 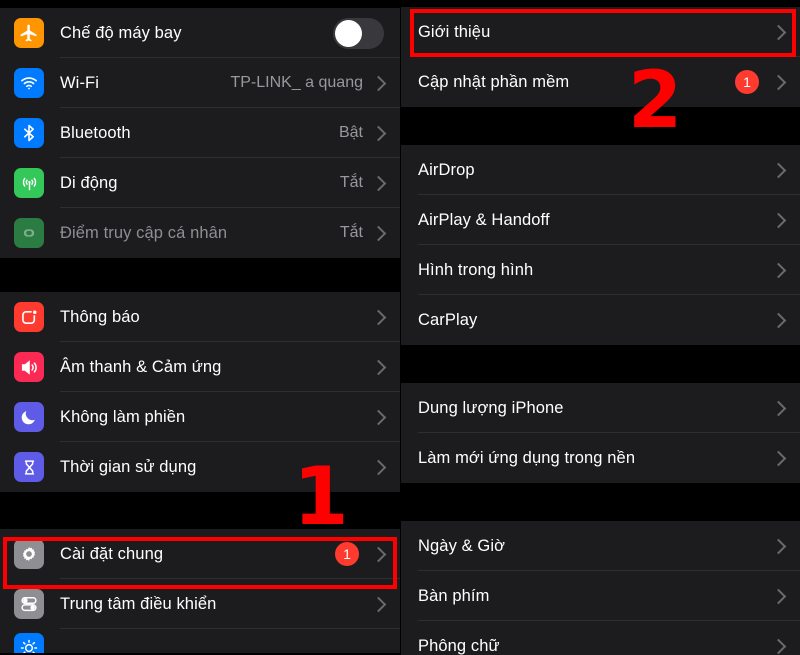 I want to click on left-group-general: Cài đặt chung 1 Trung tâm điều khiển, so click(x=200, y=591).